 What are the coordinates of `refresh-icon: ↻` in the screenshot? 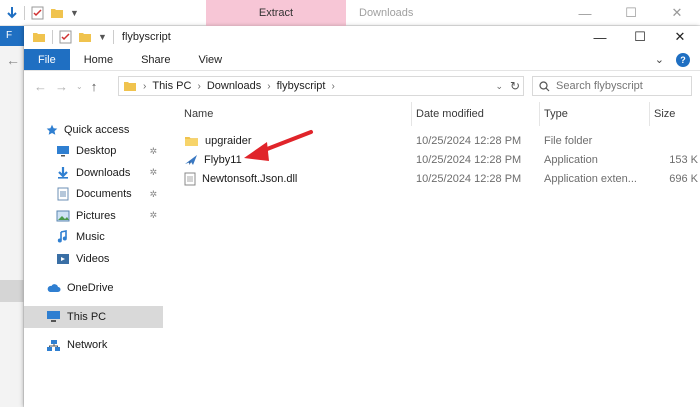 It's located at (515, 86).